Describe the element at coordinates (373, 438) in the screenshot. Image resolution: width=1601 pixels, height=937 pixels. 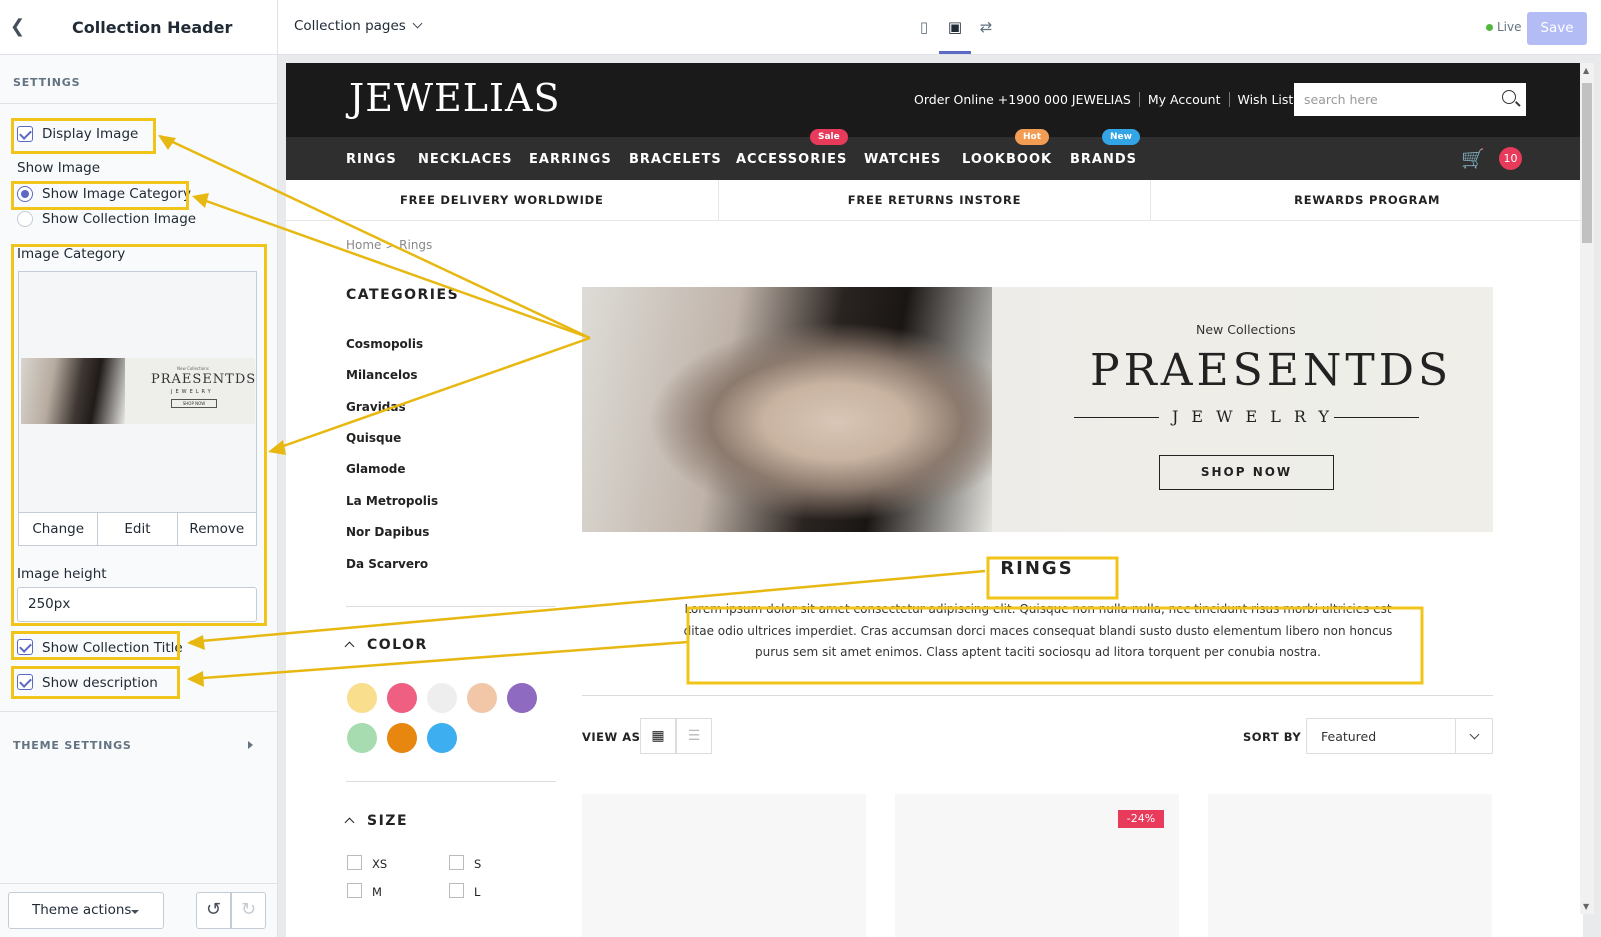
I see `category-item: Quisque` at that location.